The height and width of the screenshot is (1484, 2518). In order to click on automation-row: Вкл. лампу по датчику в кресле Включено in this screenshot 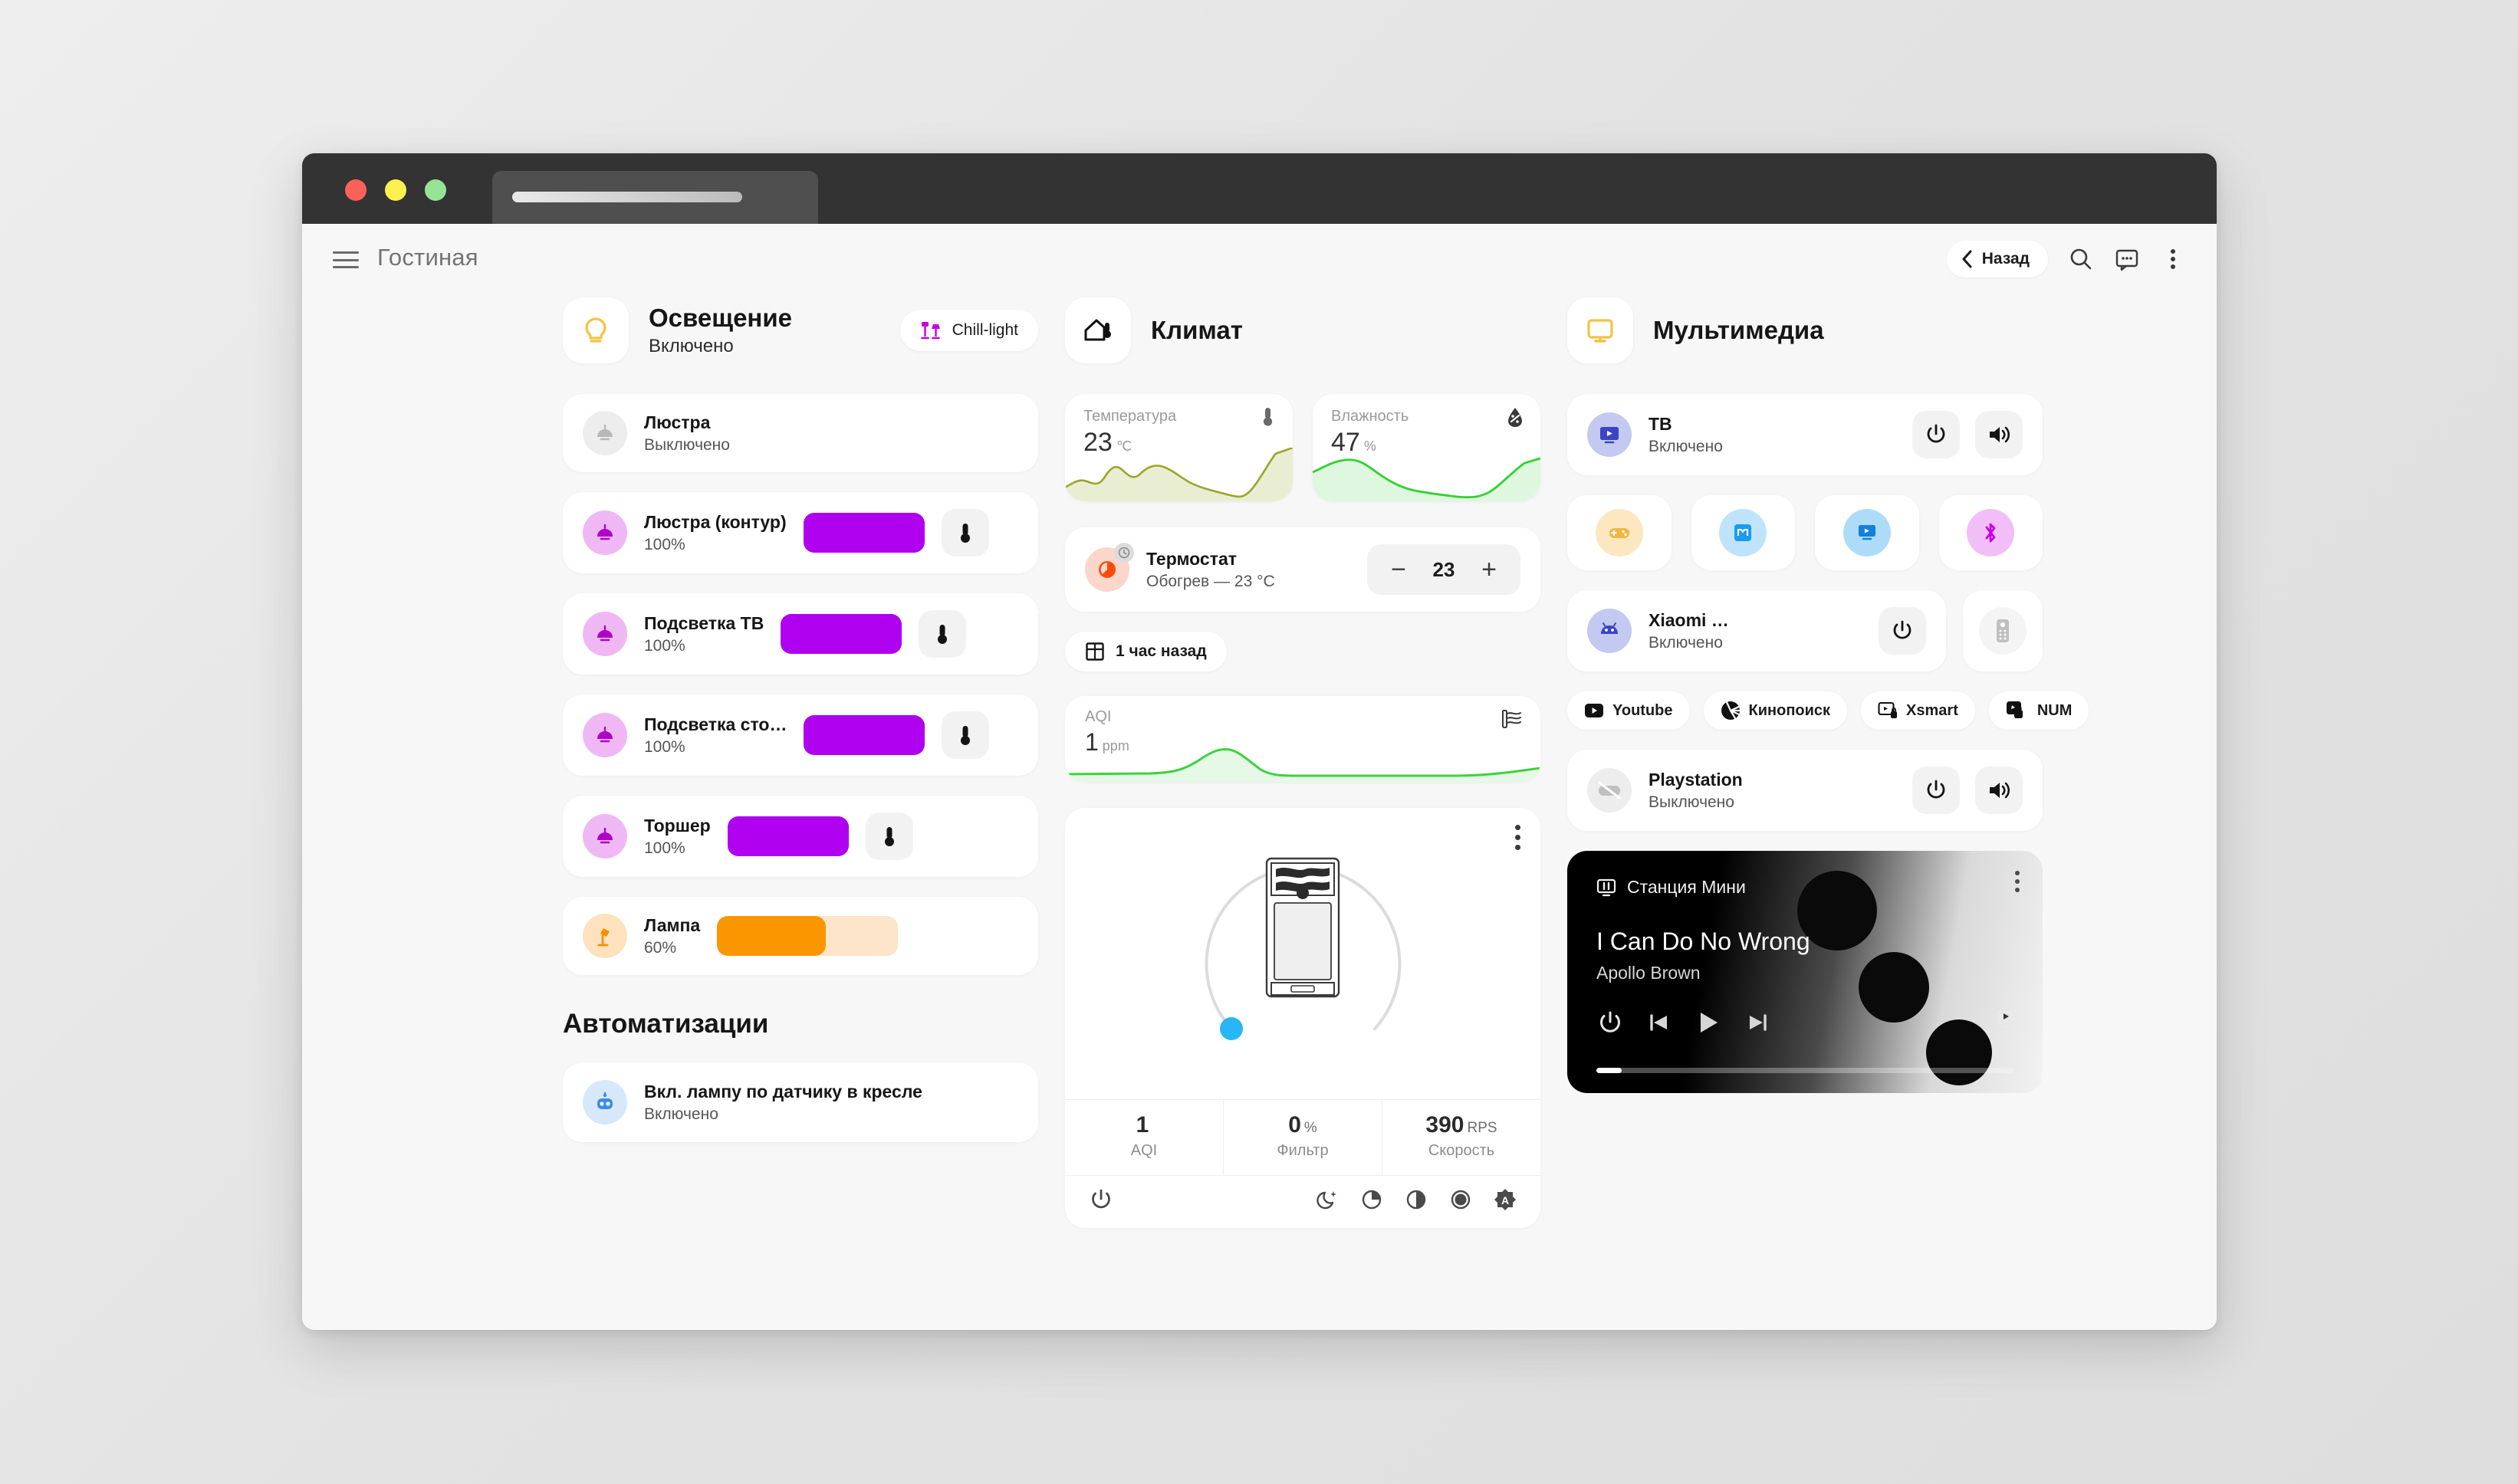, I will do `click(800, 1102)`.